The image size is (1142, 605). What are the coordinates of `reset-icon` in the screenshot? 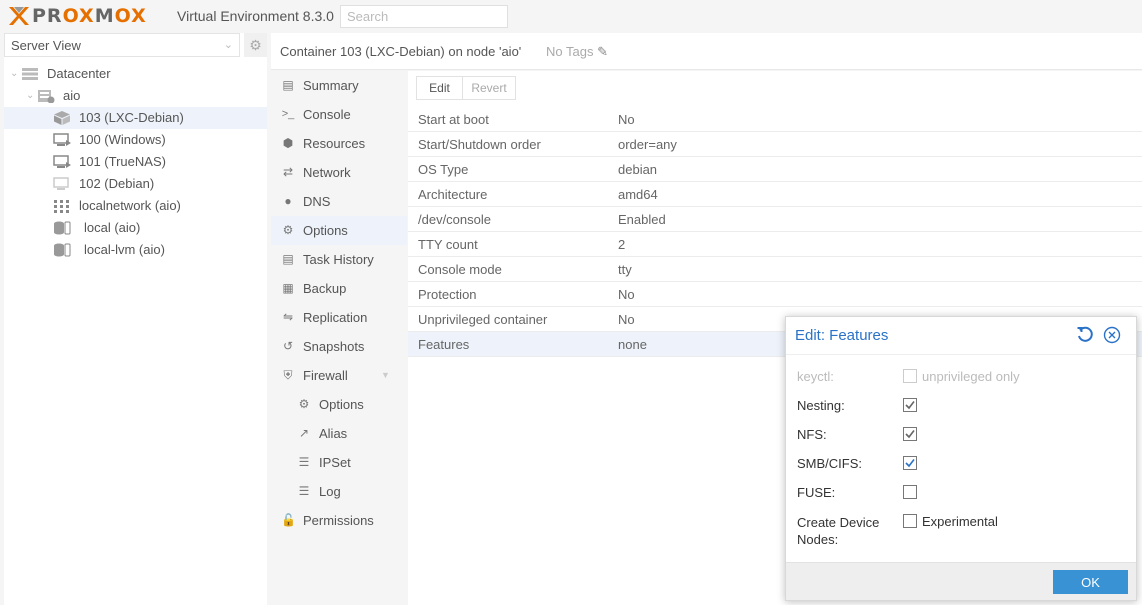 It's located at (1085, 335).